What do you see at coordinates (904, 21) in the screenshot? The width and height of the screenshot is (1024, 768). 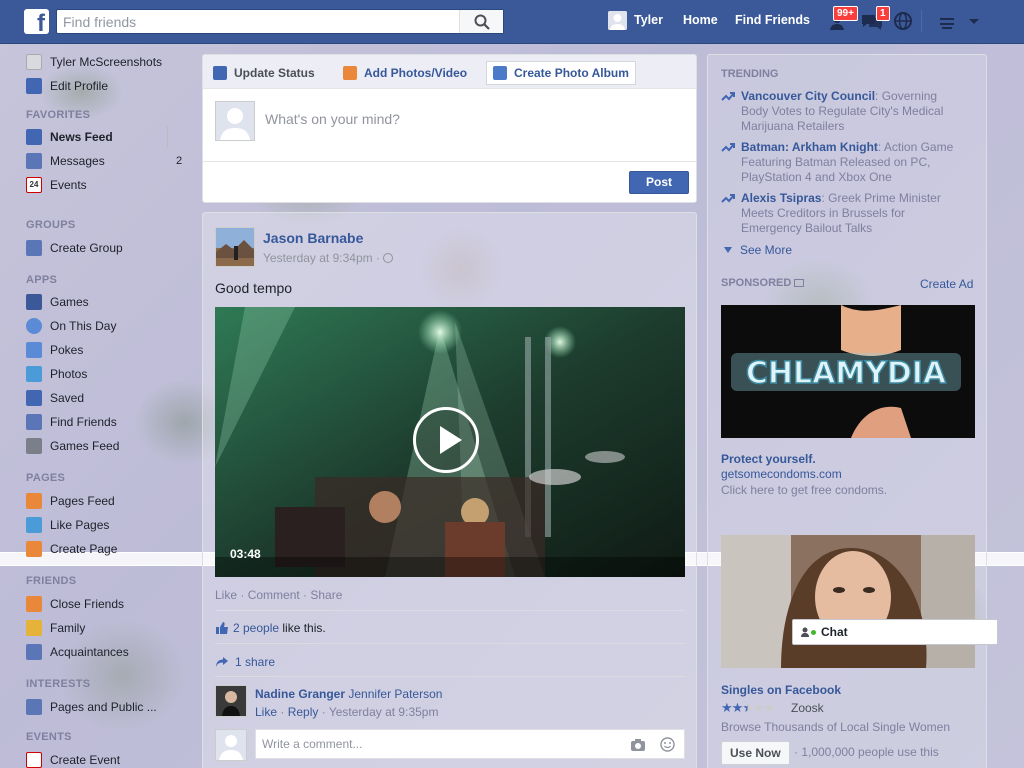 I see `notifications-button` at bounding box center [904, 21].